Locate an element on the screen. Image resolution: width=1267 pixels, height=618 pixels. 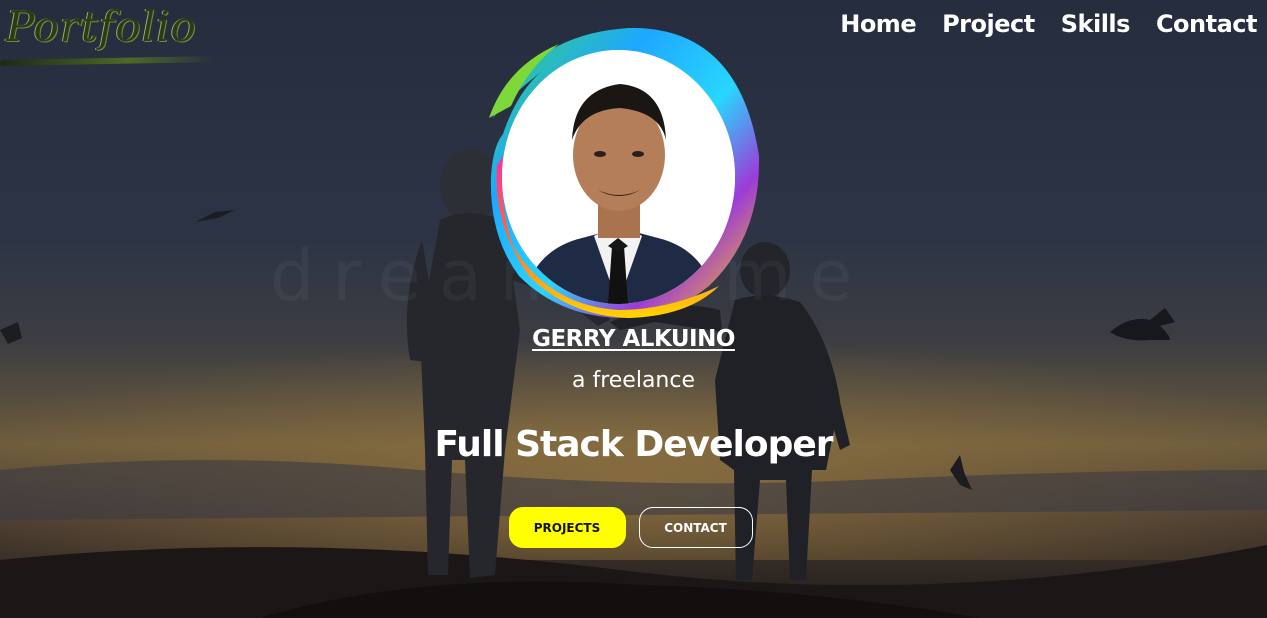
logo-underline-stroke is located at coordinates (108, 61).